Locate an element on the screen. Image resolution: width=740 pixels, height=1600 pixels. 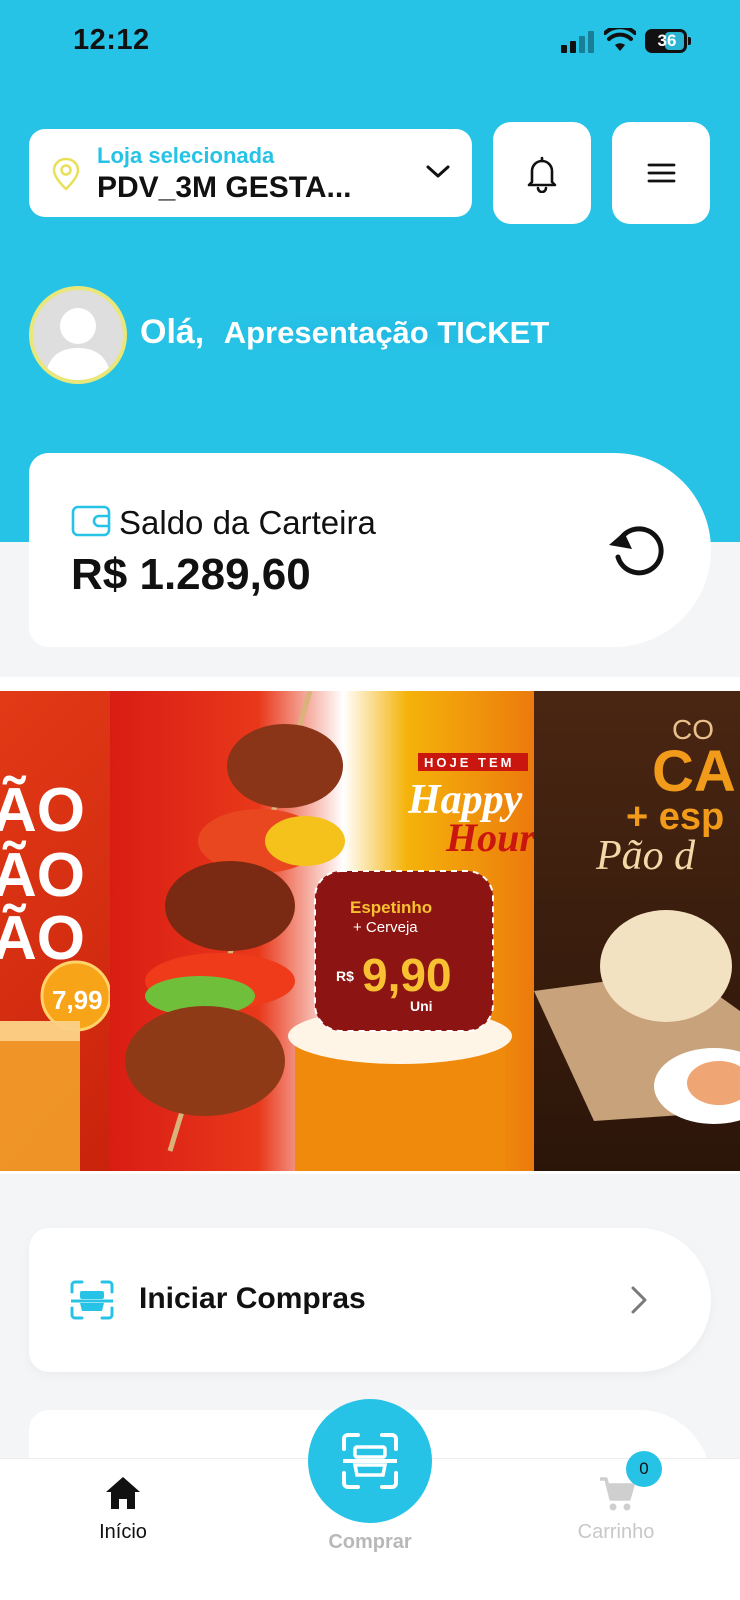
status-time: 12:12 is located at coordinates (111, 40).